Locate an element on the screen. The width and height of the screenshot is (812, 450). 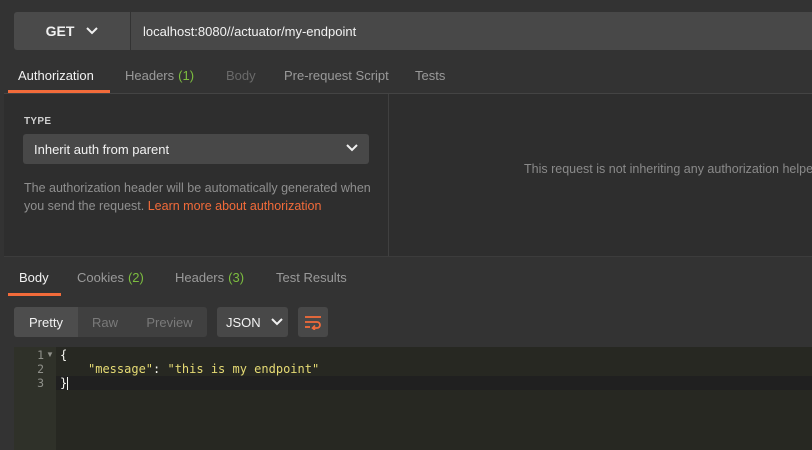
url-text: localhost:8080//actuator/my-endpoint is located at coordinates (250, 31).